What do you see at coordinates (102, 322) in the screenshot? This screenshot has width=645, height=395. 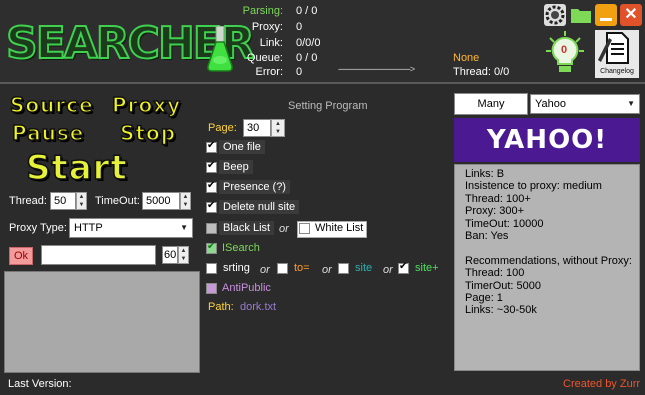 I see `log-area` at bounding box center [102, 322].